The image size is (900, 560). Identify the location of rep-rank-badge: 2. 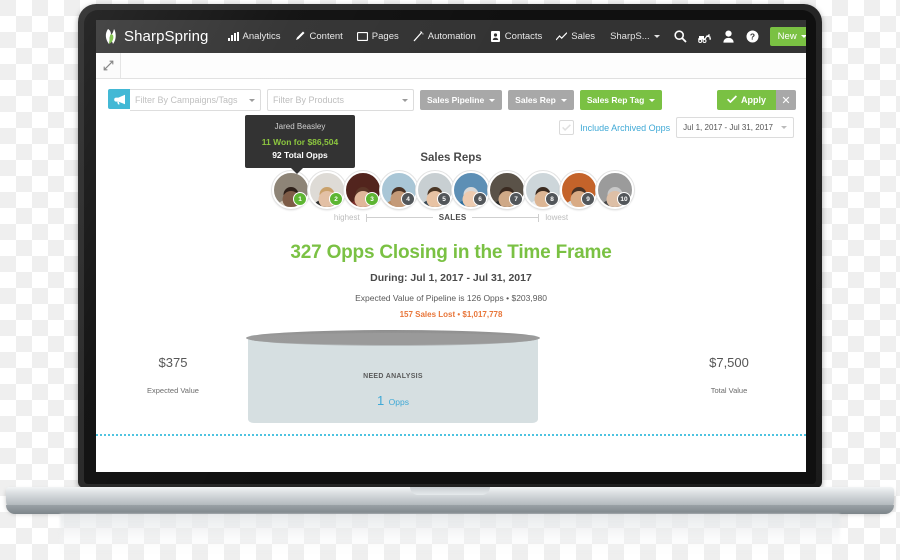
(336, 199).